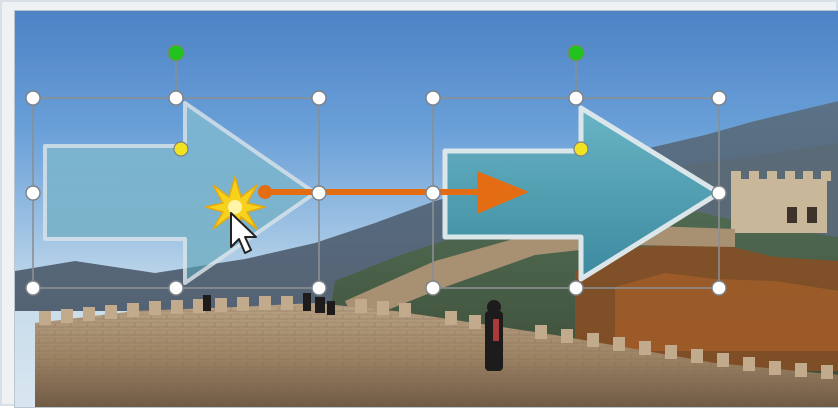  I want to click on motion-path, so click(393, 192).